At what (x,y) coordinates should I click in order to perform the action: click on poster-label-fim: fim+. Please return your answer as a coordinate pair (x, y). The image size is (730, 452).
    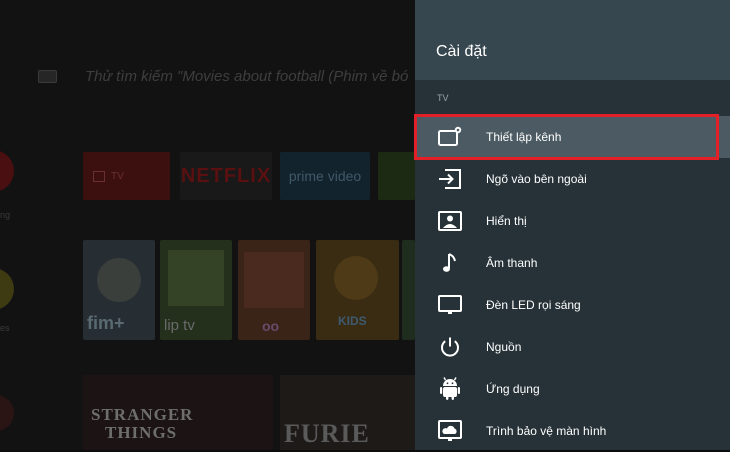
    Looking at the image, I should click on (106, 323).